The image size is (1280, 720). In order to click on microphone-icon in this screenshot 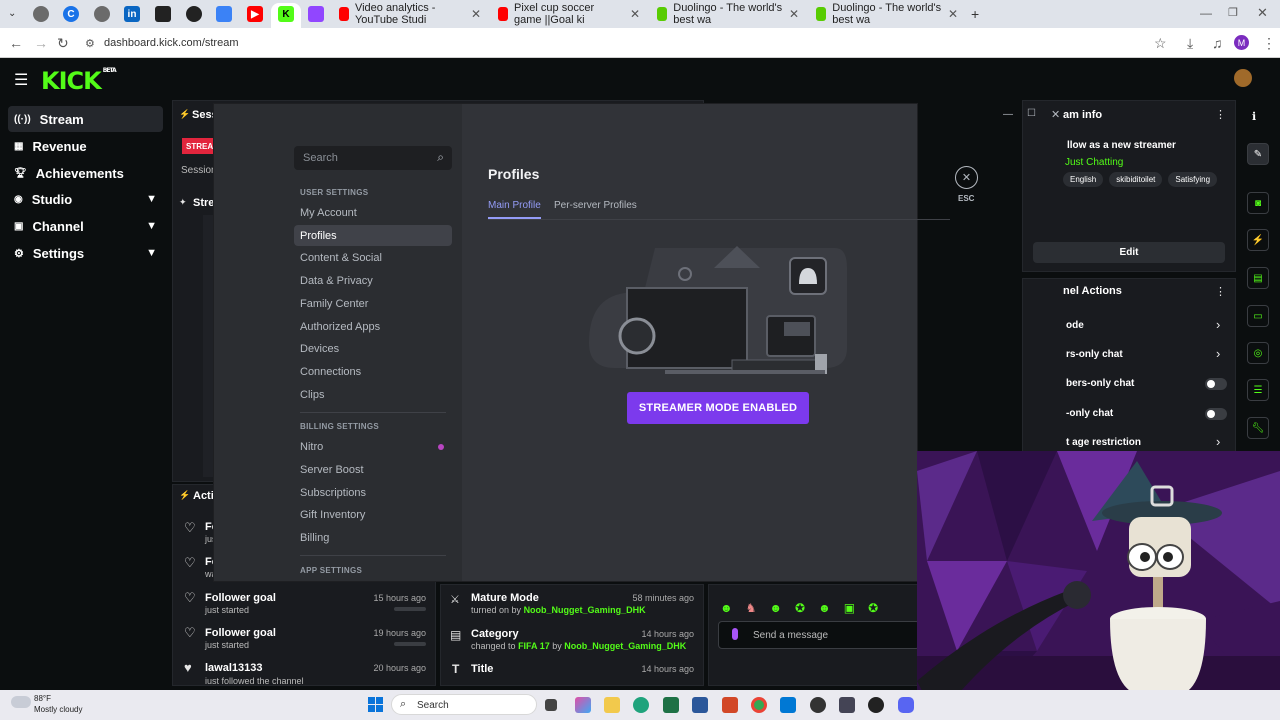, I will do `click(735, 634)`.